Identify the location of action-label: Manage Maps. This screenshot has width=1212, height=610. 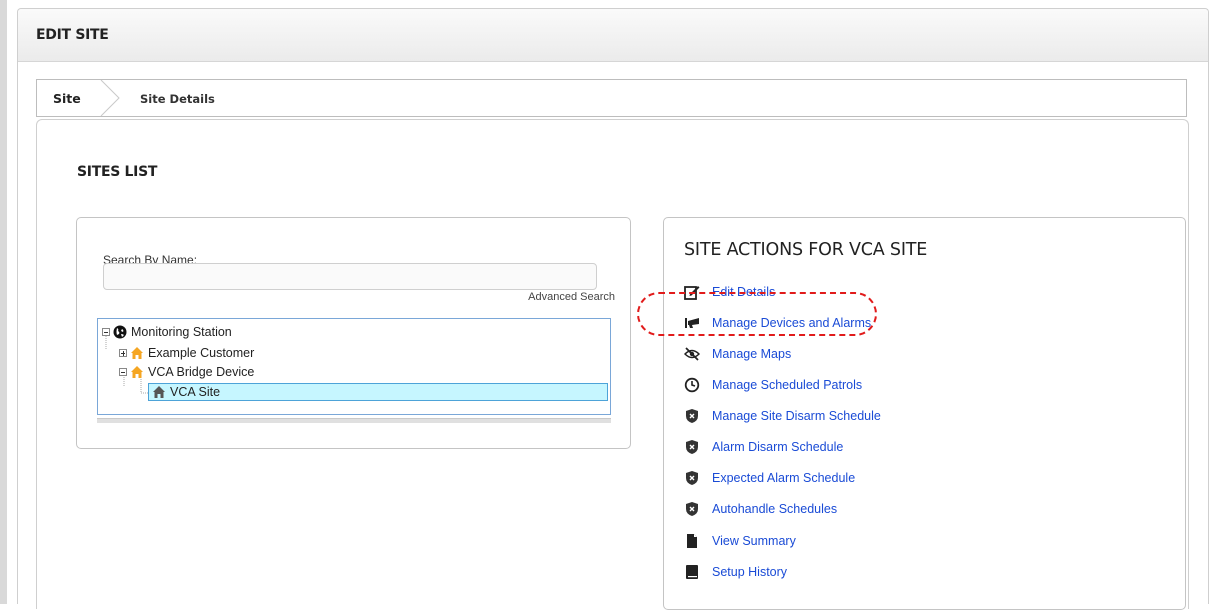
(752, 354).